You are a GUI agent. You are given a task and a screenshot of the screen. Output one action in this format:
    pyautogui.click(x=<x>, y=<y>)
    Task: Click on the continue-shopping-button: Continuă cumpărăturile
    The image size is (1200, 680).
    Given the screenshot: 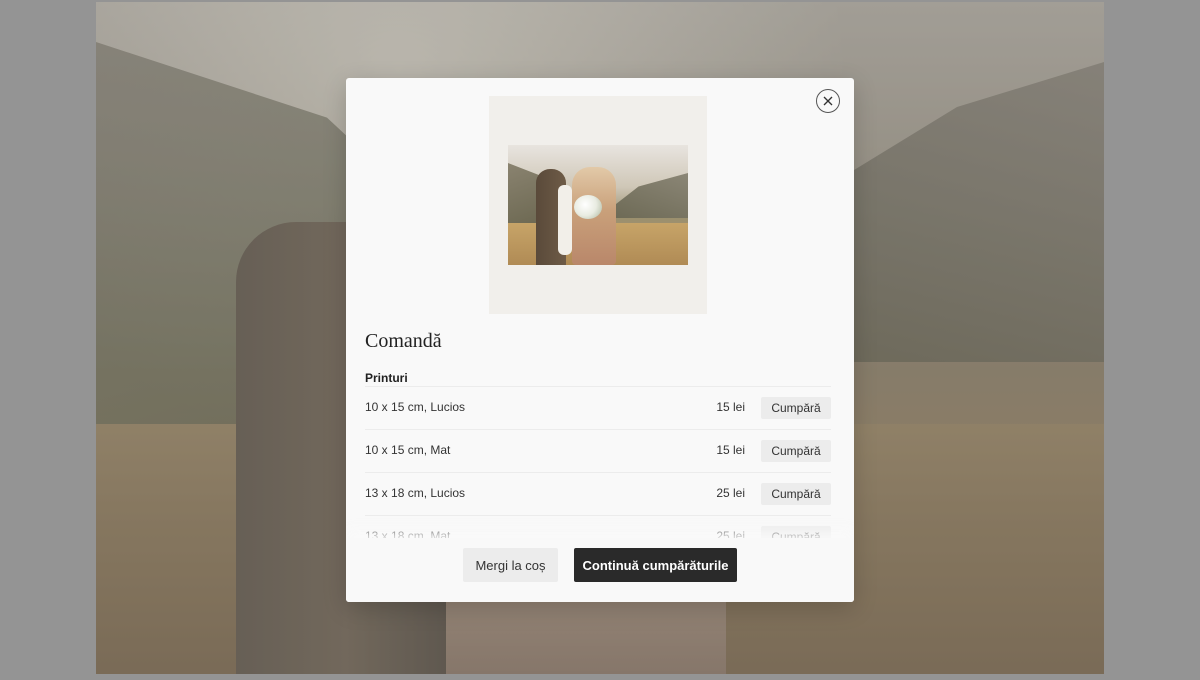 What is the action you would take?
    pyautogui.click(x=655, y=565)
    